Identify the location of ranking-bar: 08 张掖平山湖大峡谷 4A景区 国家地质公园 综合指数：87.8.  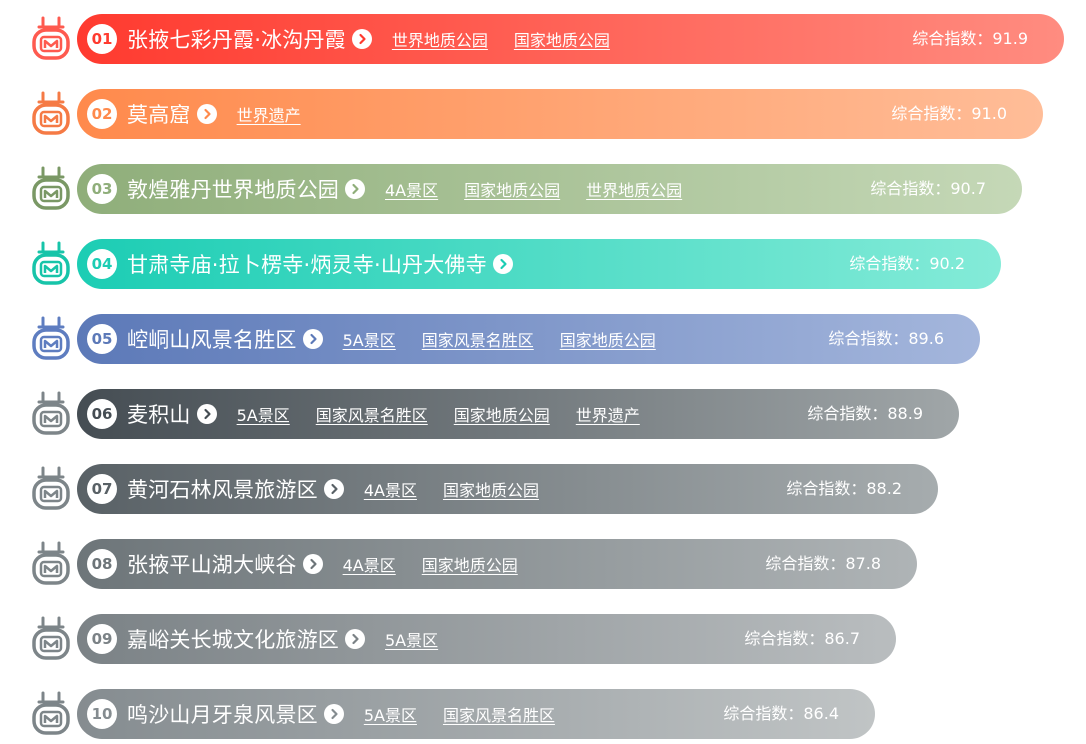
(497, 564).